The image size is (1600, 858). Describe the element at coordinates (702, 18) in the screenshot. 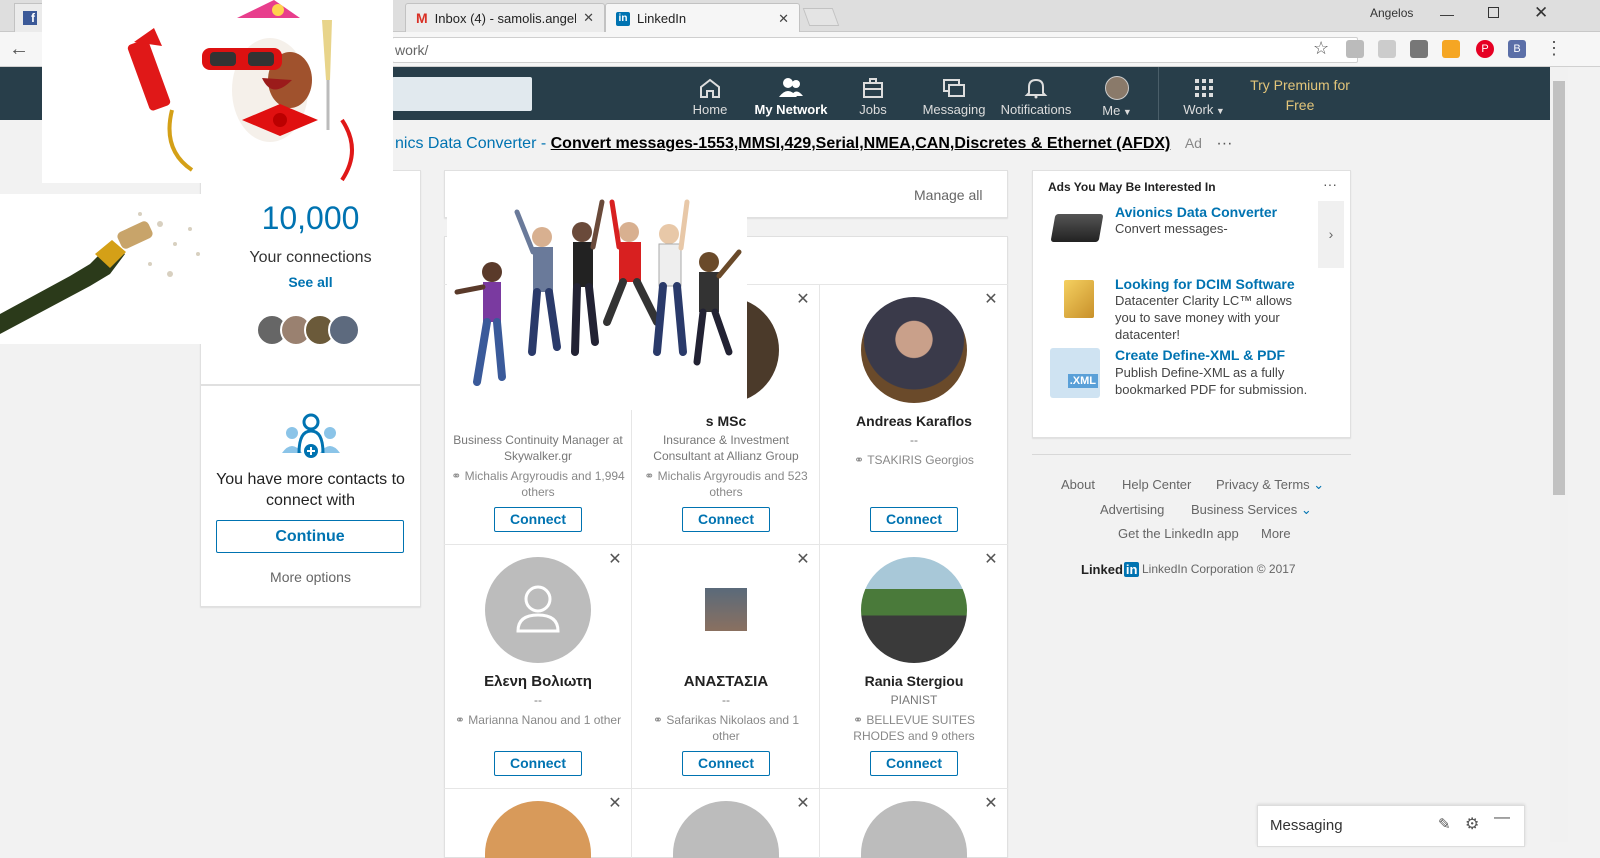

I see `linkedin-tab: in LinkedIn ✕` at that location.